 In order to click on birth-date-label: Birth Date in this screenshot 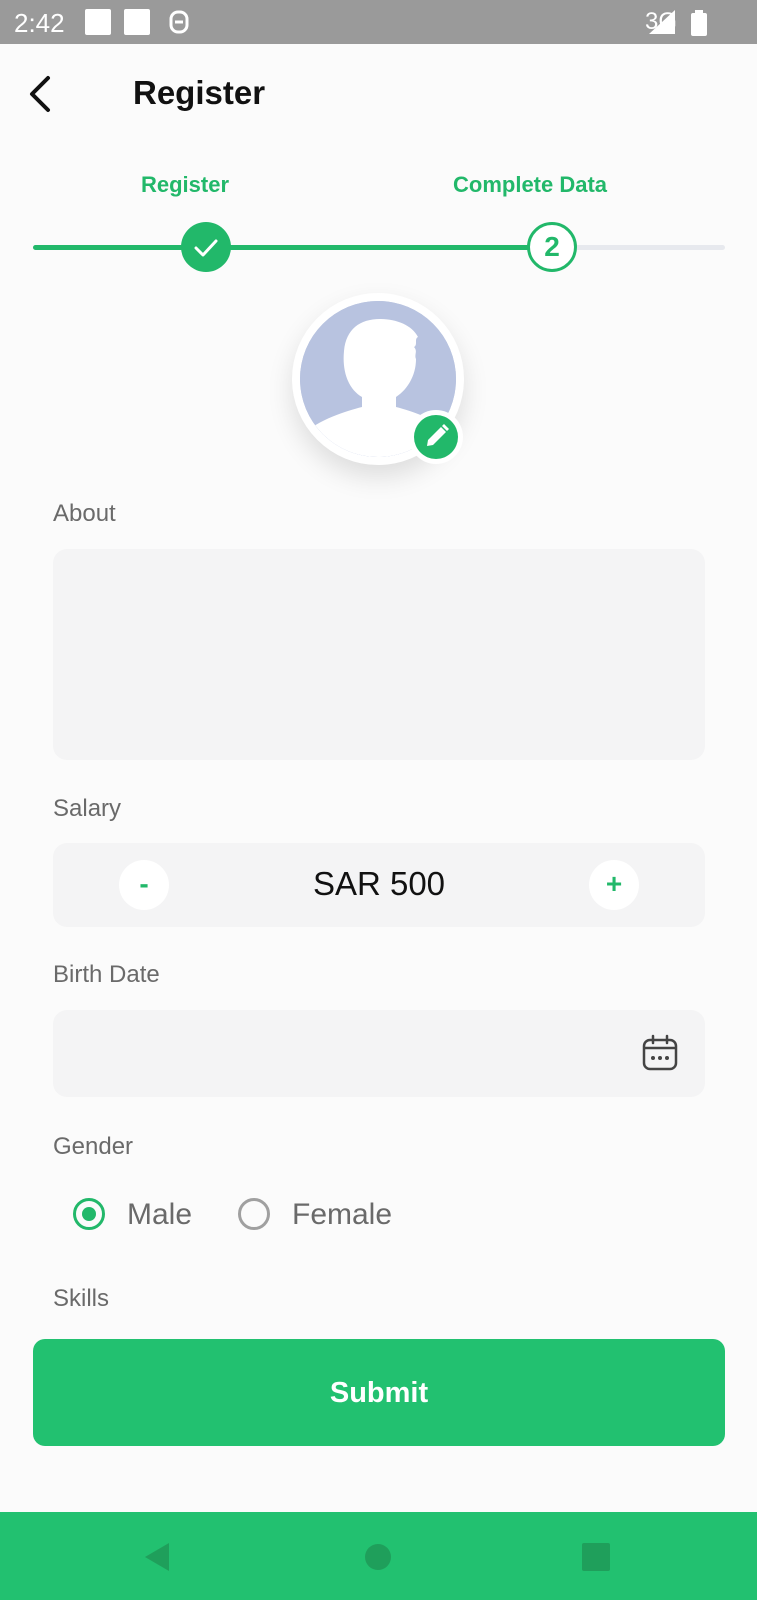, I will do `click(106, 974)`.